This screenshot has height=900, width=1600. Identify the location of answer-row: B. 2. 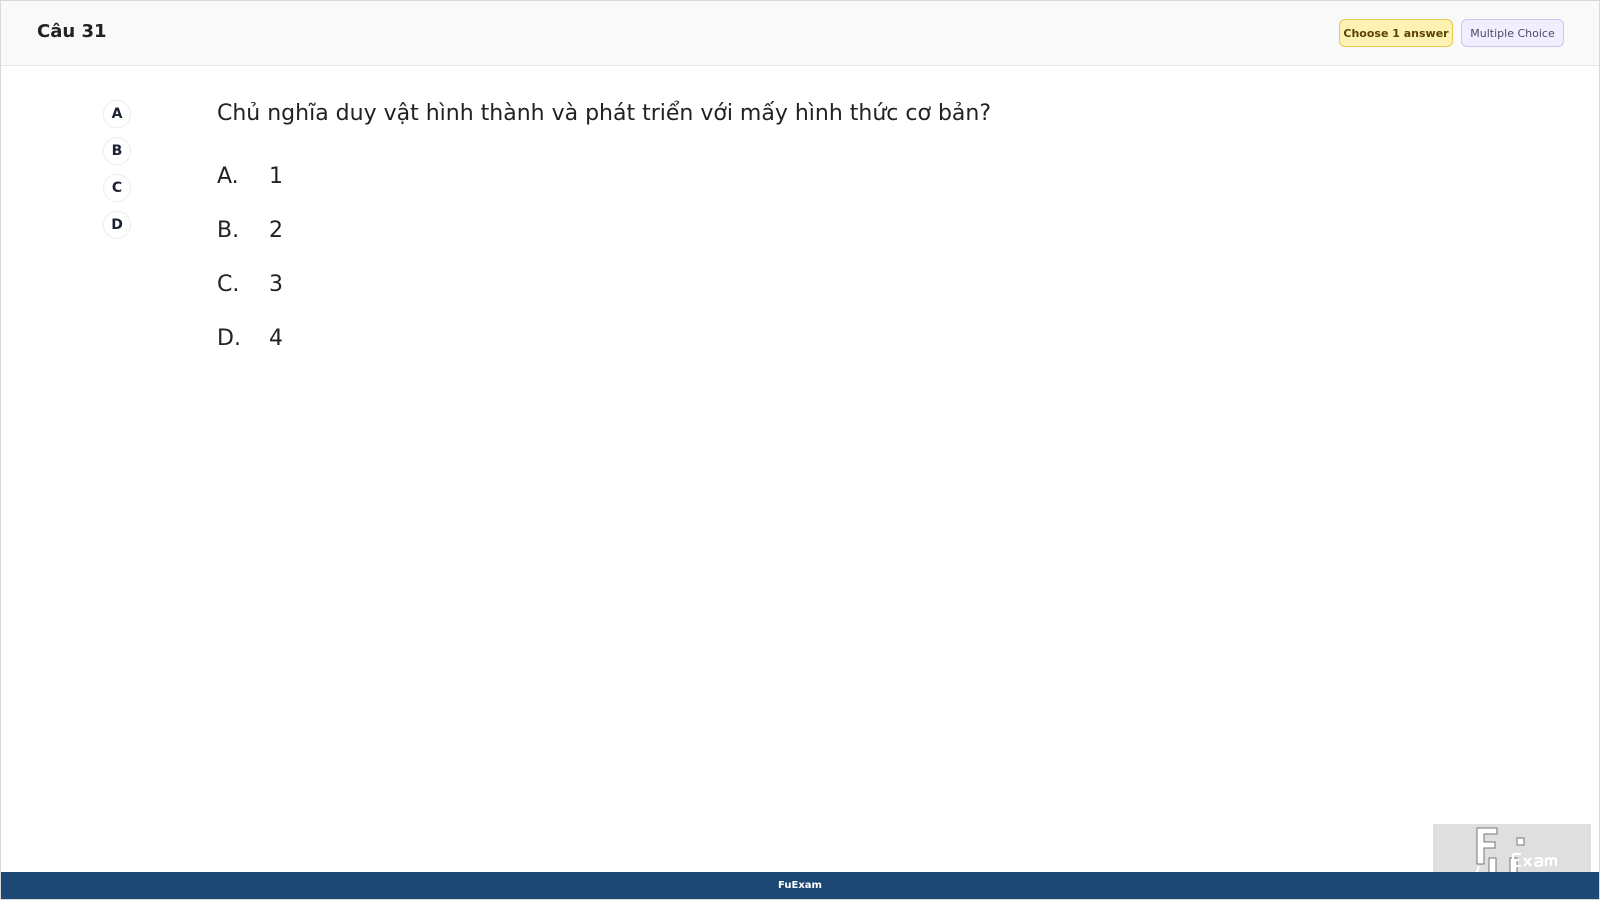
(817, 231).